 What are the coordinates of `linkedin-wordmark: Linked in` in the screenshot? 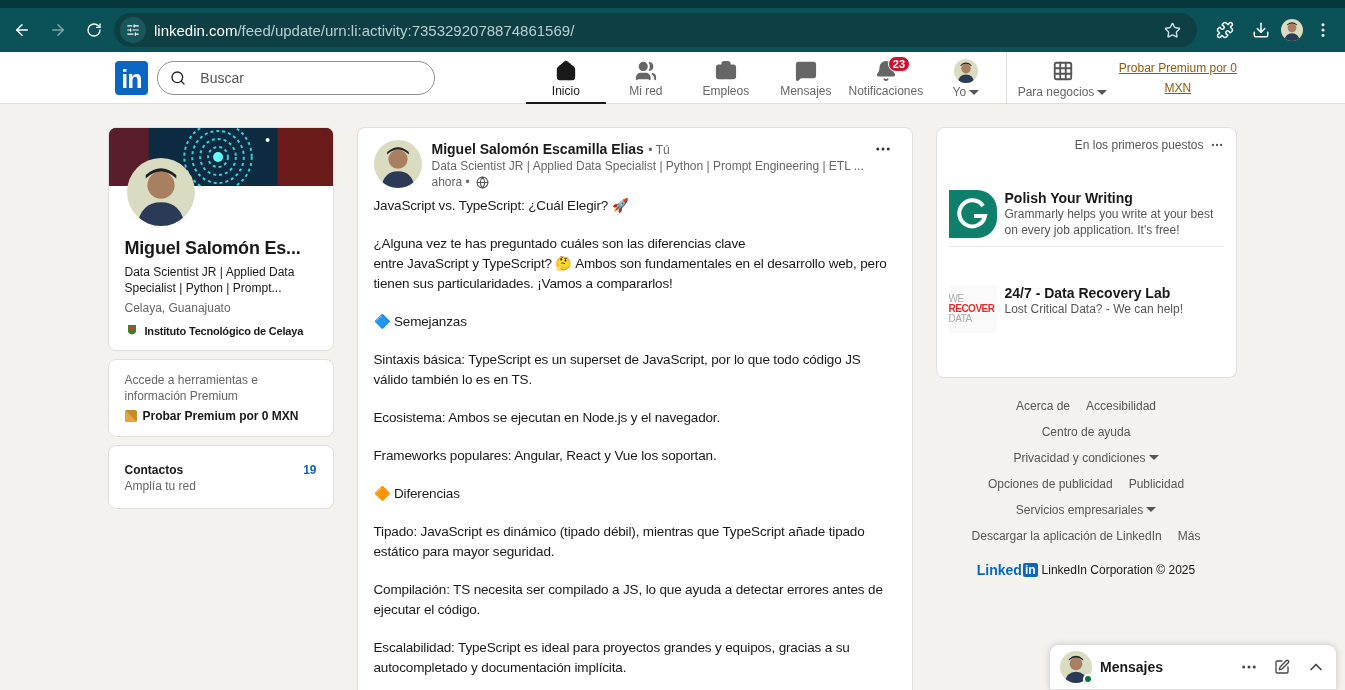 It's located at (1007, 570).